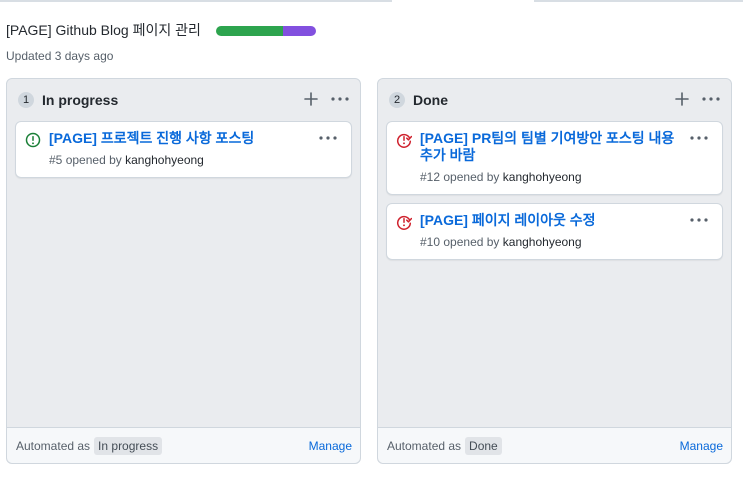 The width and height of the screenshot is (743, 478). What do you see at coordinates (80, 100) in the screenshot?
I see `column-name: In progress` at bounding box center [80, 100].